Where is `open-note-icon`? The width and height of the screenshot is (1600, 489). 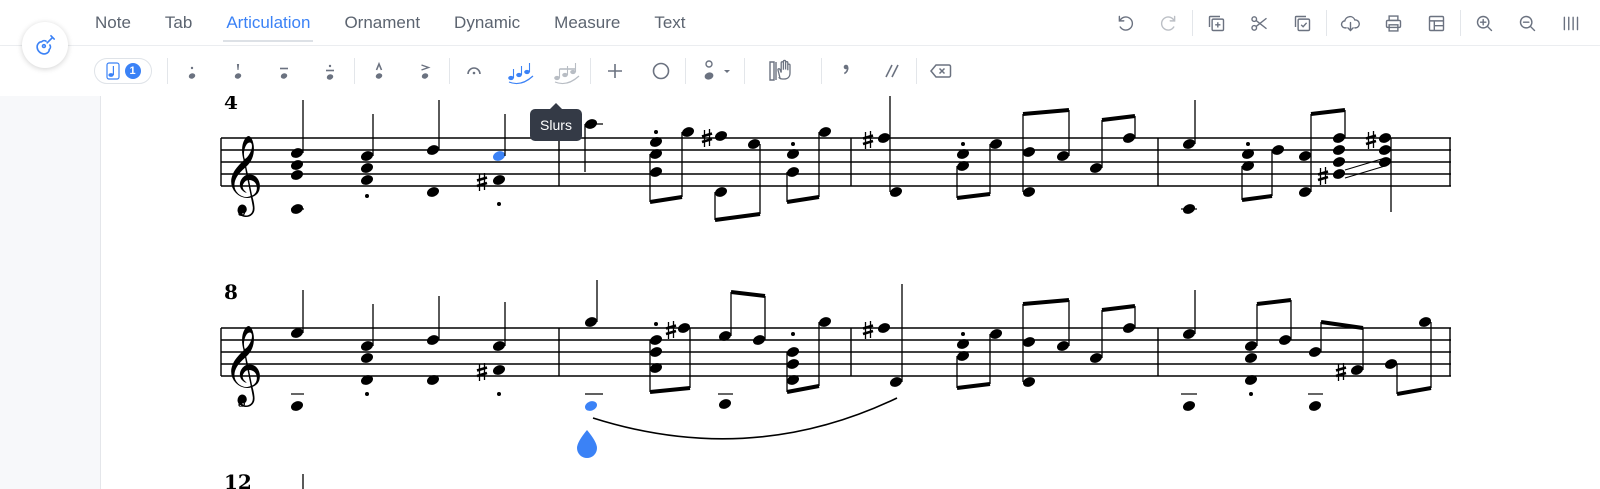
open-note-icon is located at coordinates (717, 70).